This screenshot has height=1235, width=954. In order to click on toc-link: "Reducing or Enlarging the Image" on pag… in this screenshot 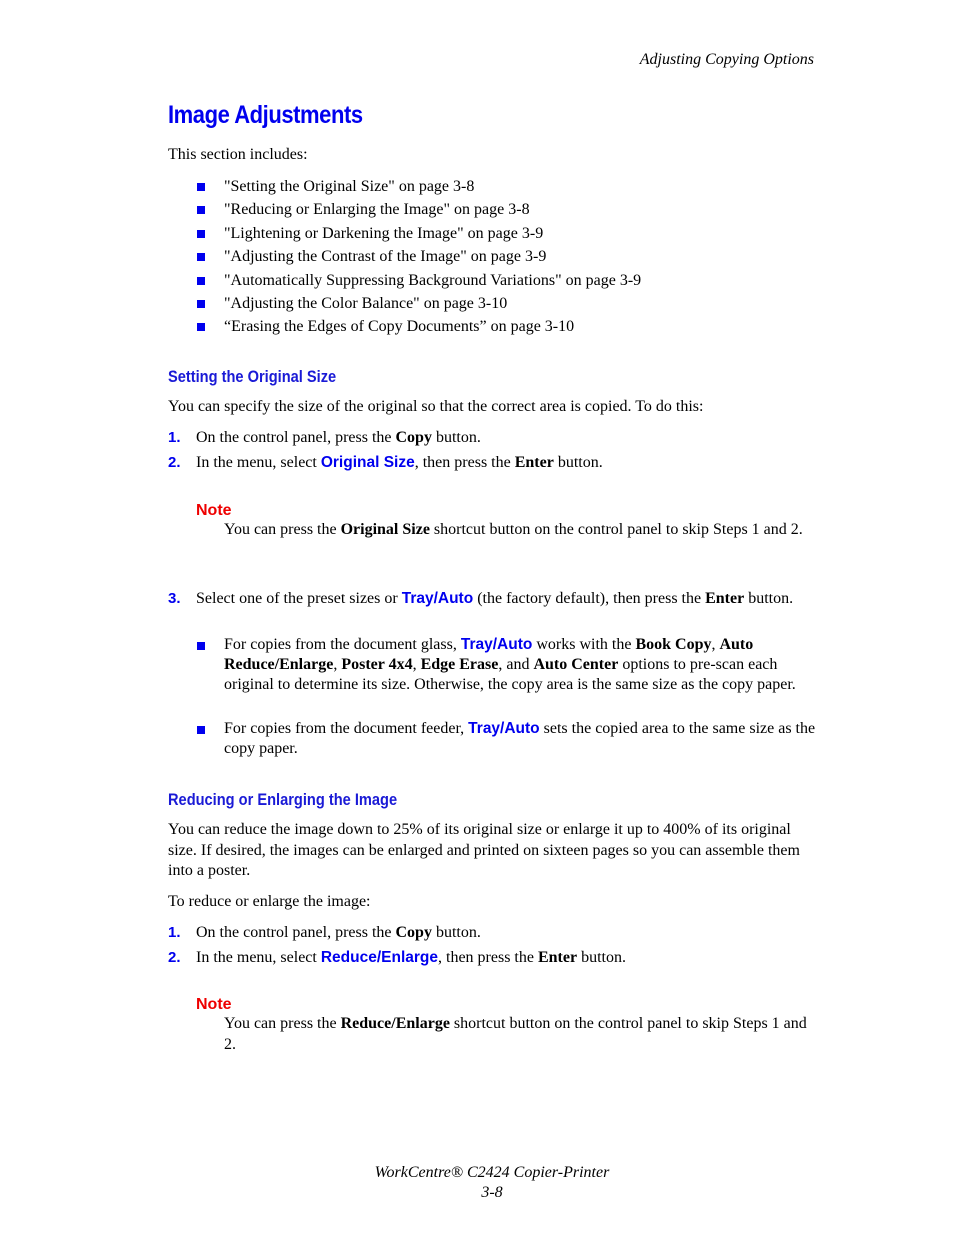, I will do `click(377, 209)`.